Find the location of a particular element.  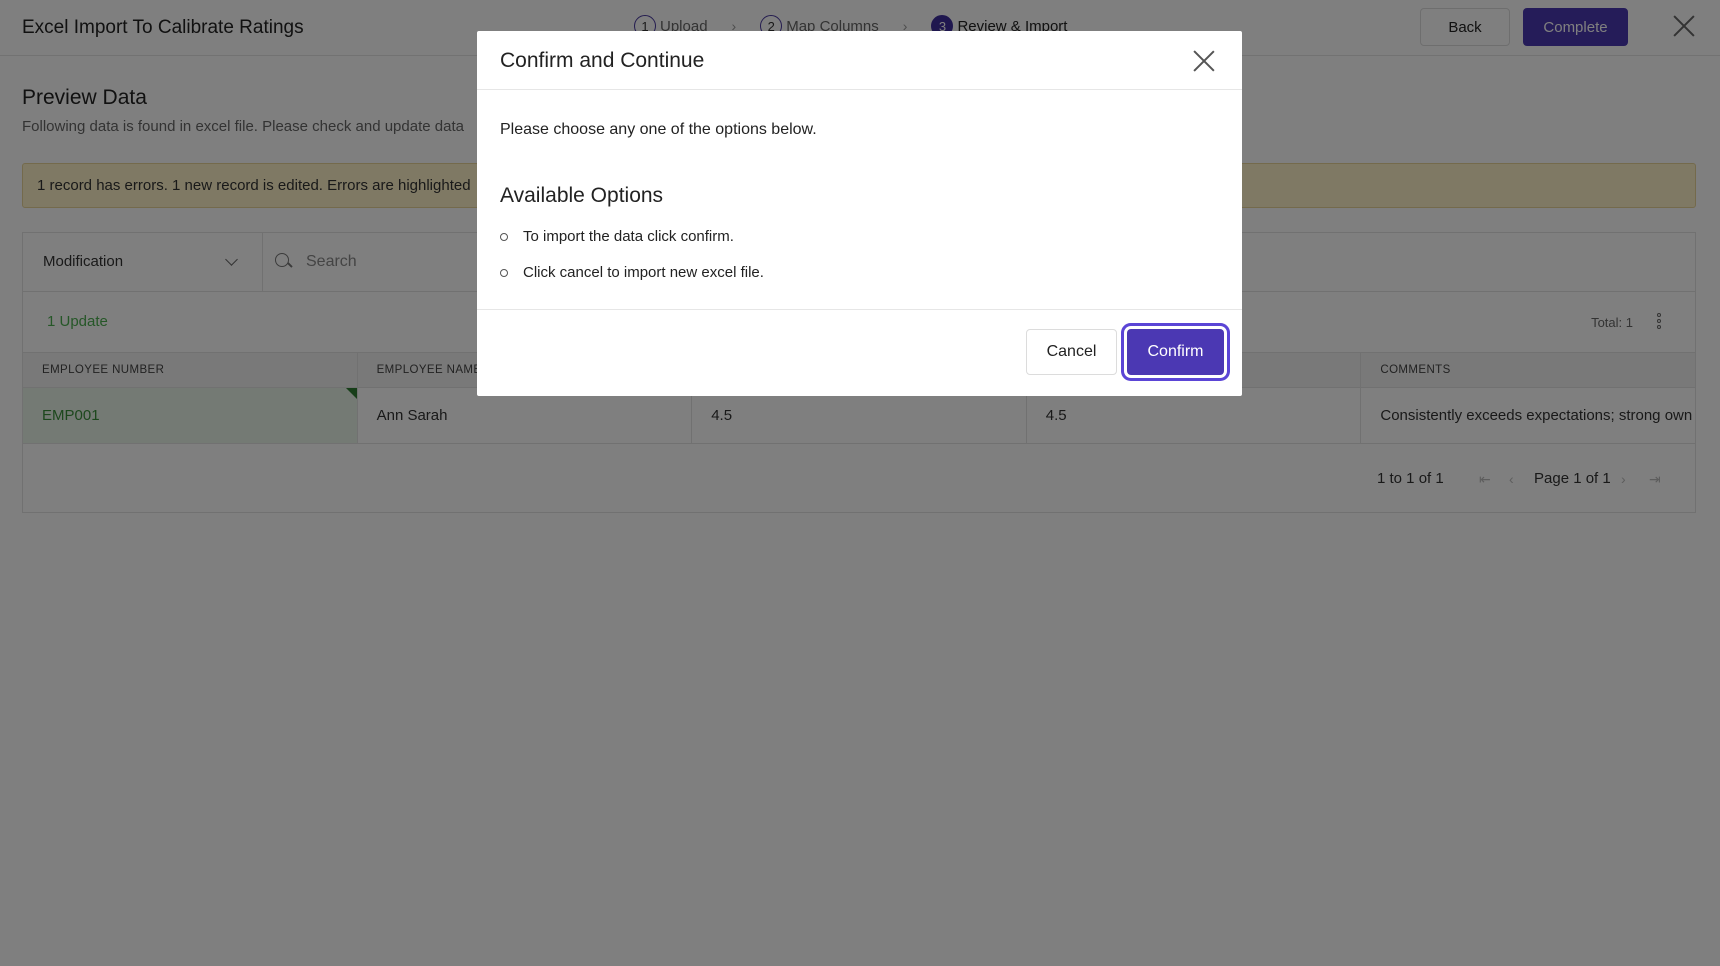

options-heading: Available Options is located at coordinates (582, 195).